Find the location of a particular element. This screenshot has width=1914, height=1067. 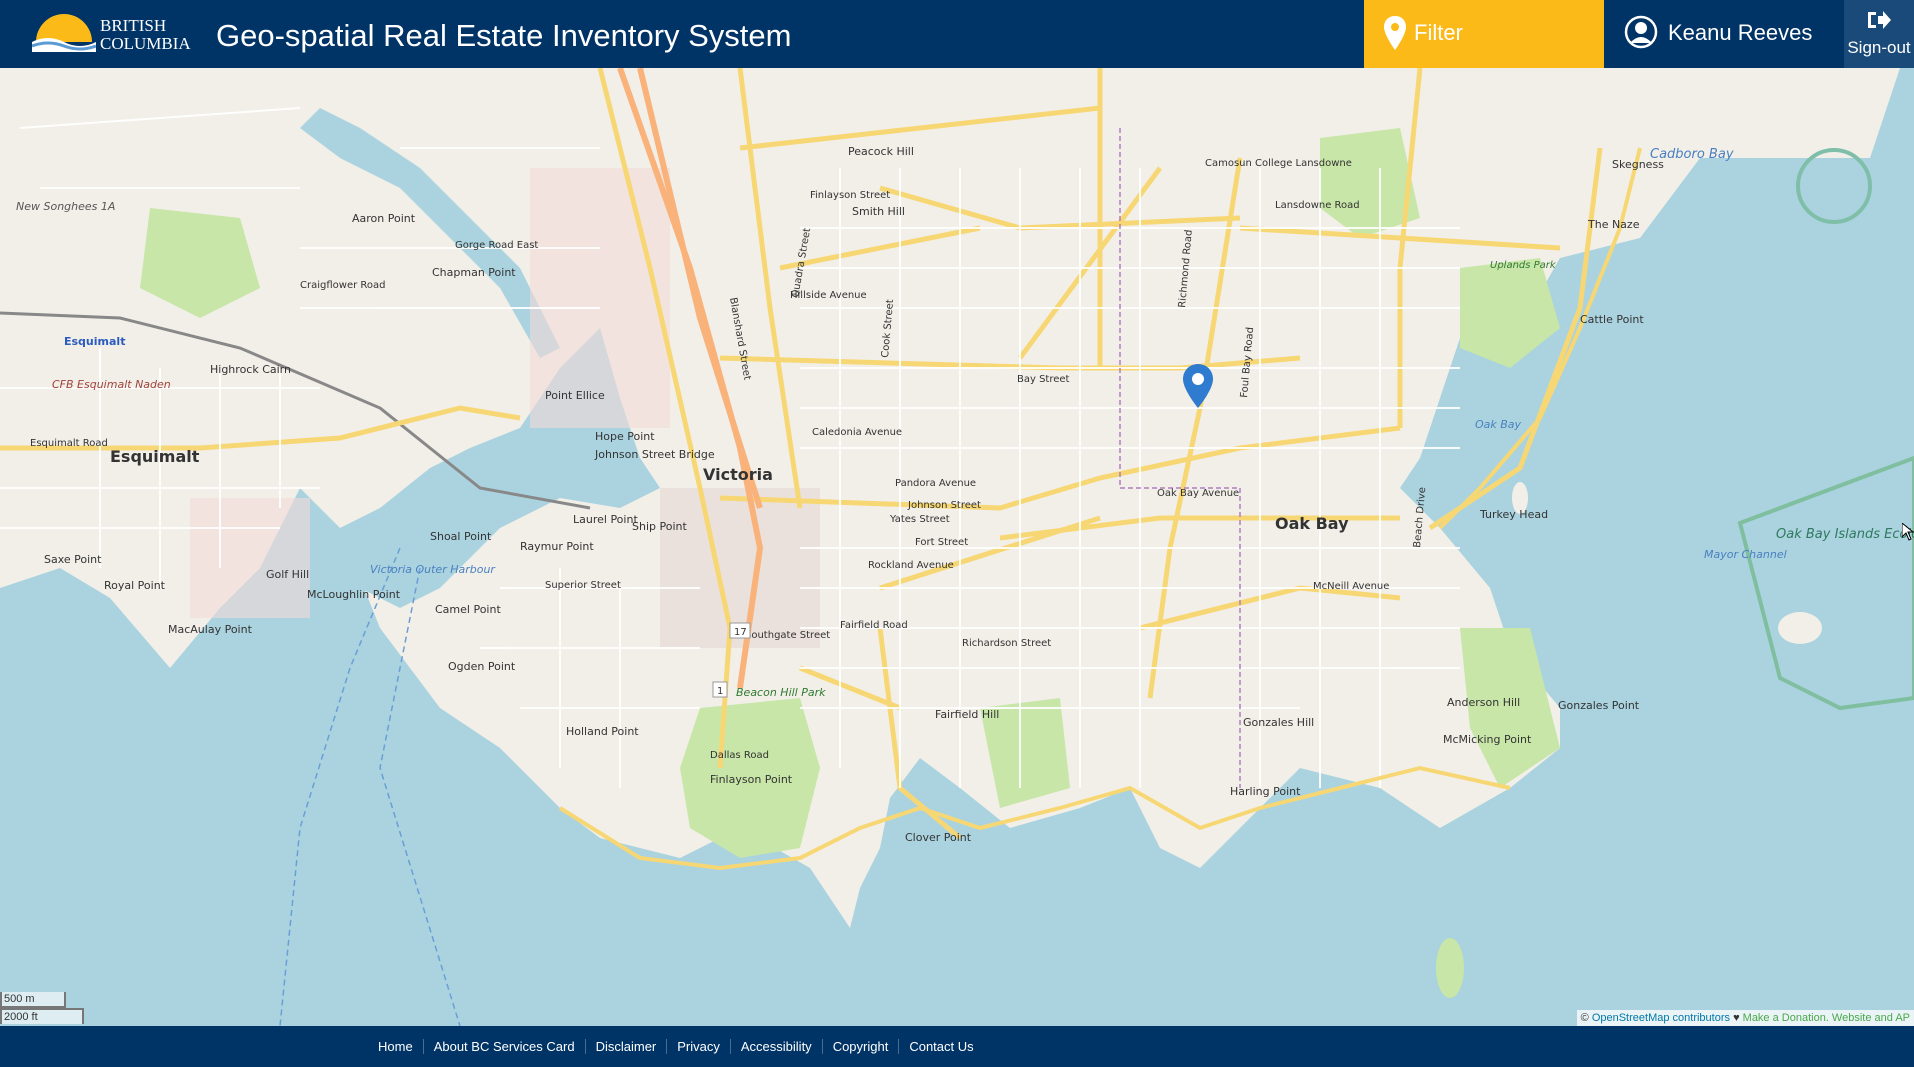

map-scale: 500 m 2000 ft is located at coordinates (42, 1008).